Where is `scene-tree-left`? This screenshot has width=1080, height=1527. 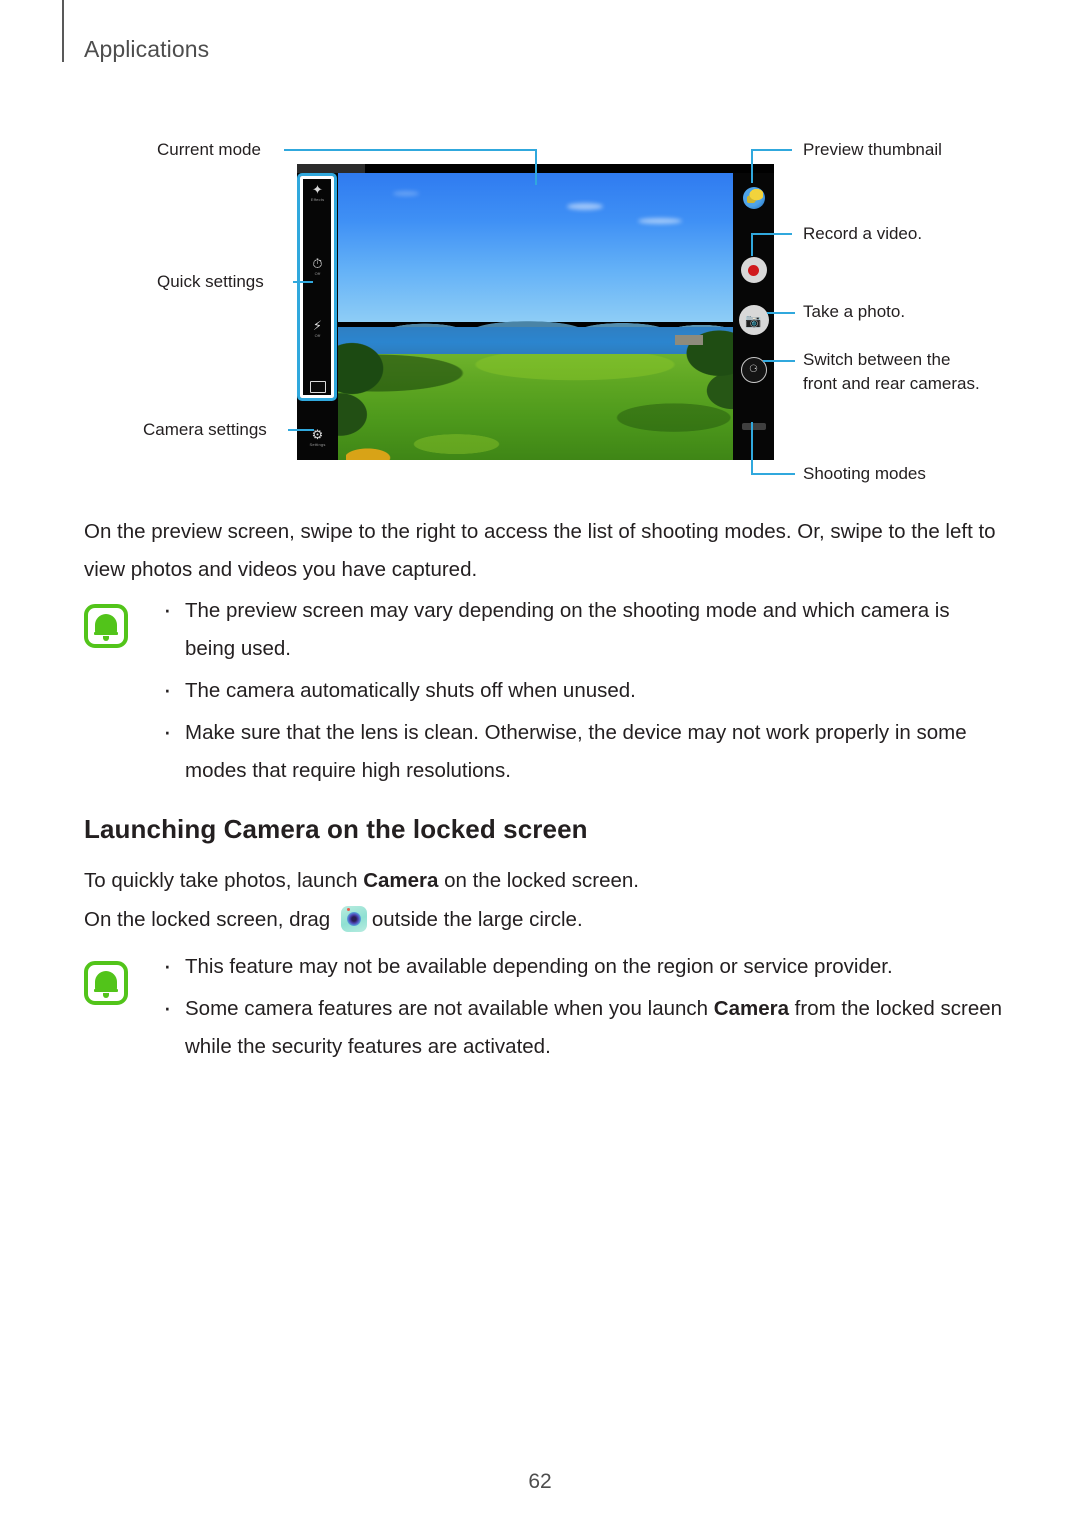 scene-tree-left is located at coordinates (366, 391).